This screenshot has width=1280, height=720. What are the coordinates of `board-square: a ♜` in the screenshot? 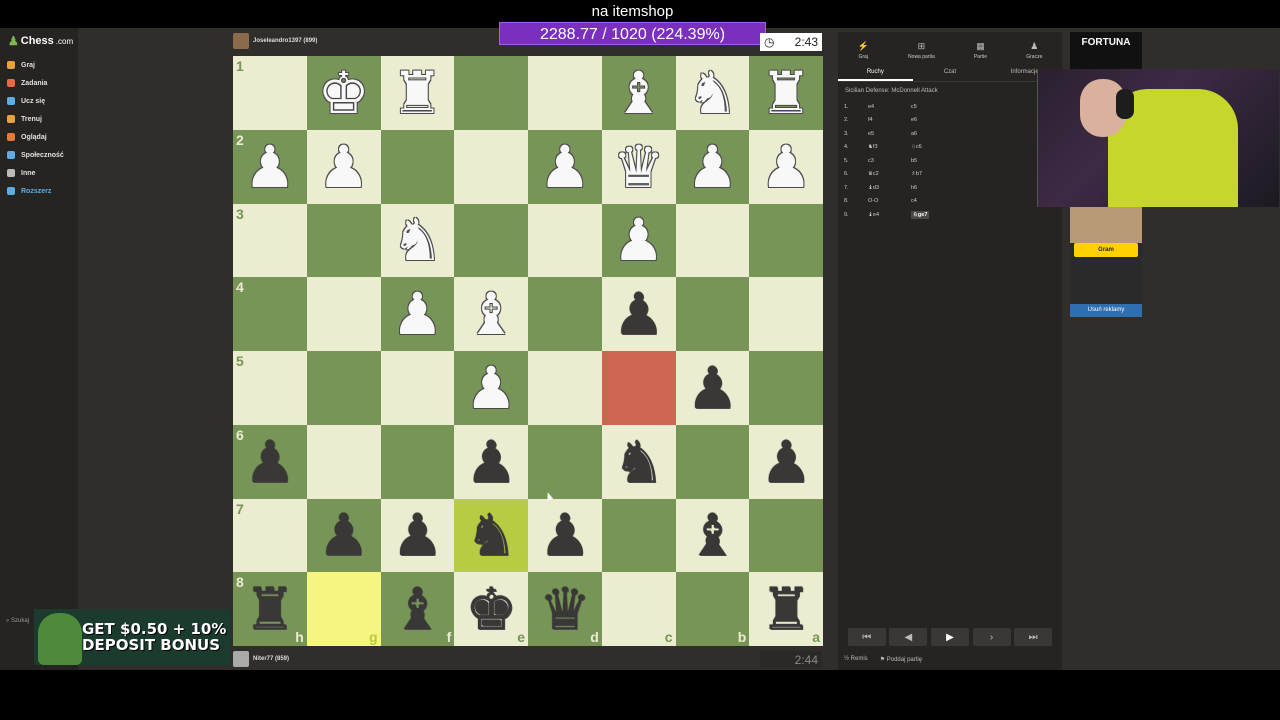 It's located at (786, 609).